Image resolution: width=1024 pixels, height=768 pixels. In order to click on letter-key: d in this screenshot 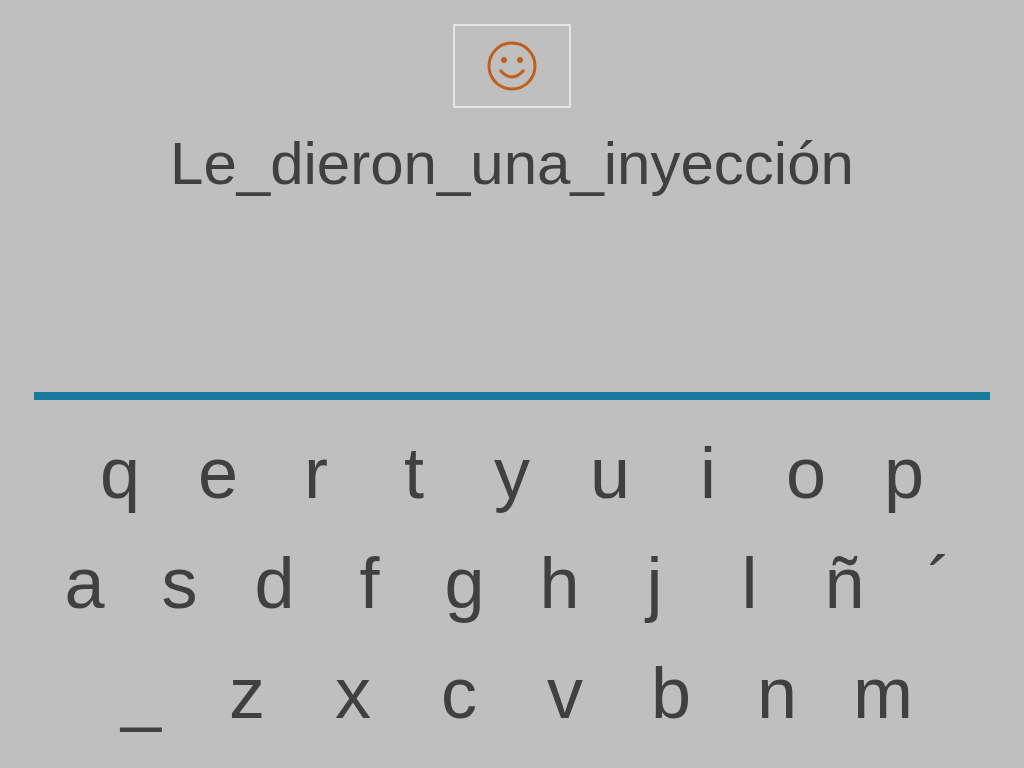, I will do `click(274, 583)`.